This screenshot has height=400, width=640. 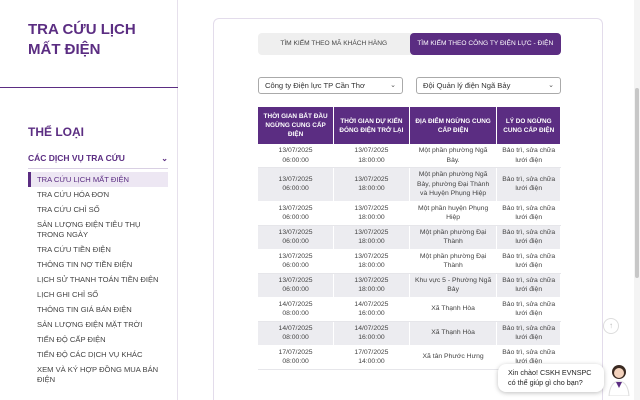 I want to click on cell-end-date: 14/07/2025, so click(x=371, y=304).